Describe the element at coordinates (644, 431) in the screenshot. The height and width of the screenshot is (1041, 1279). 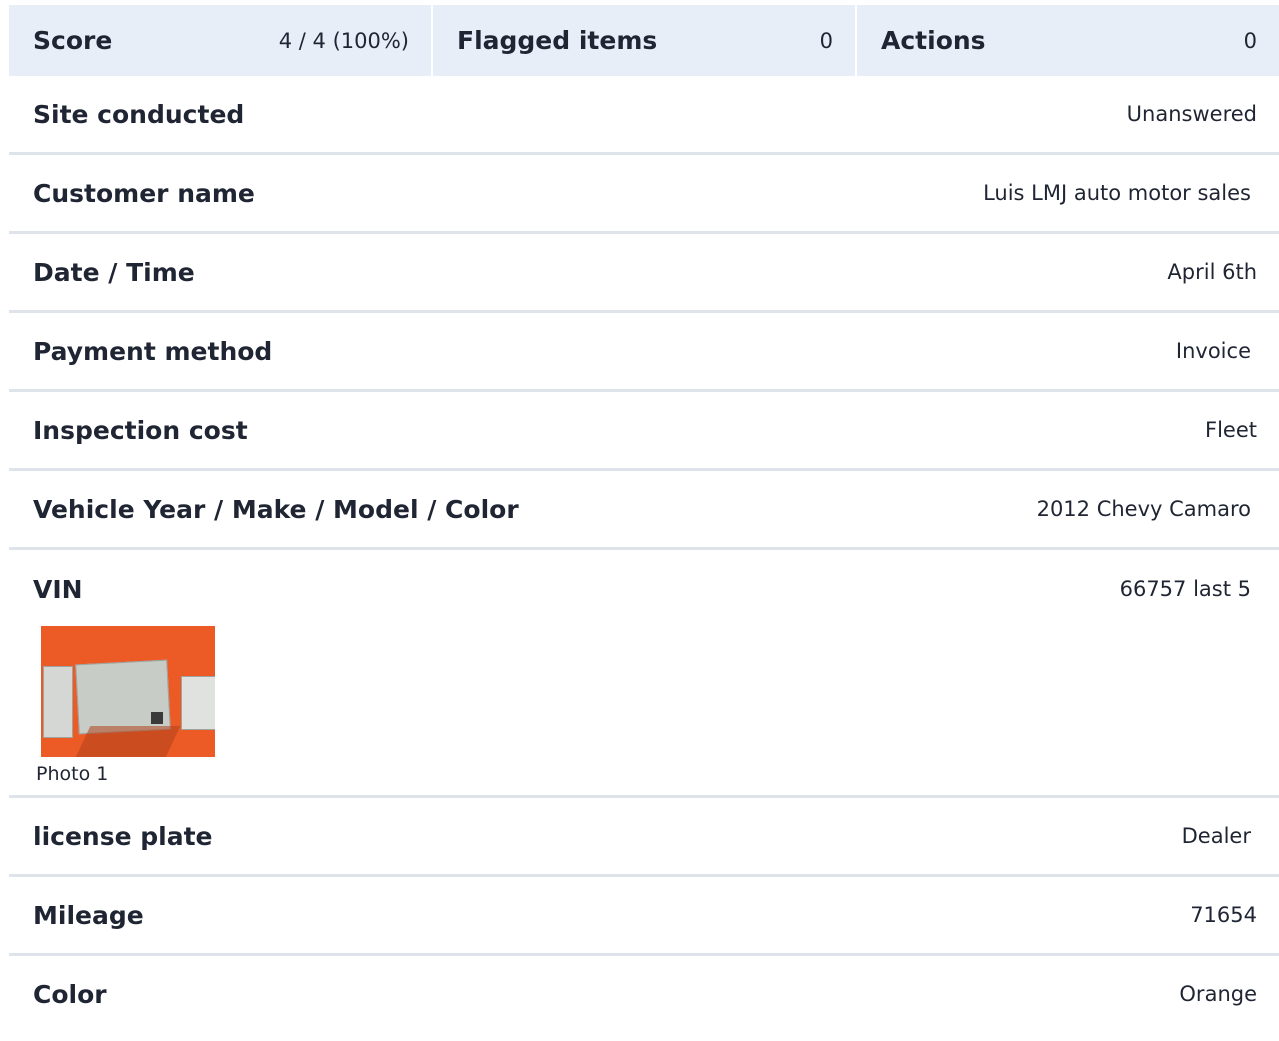
I see `field-row-inspection-cost: Inspection cost Fleet` at that location.